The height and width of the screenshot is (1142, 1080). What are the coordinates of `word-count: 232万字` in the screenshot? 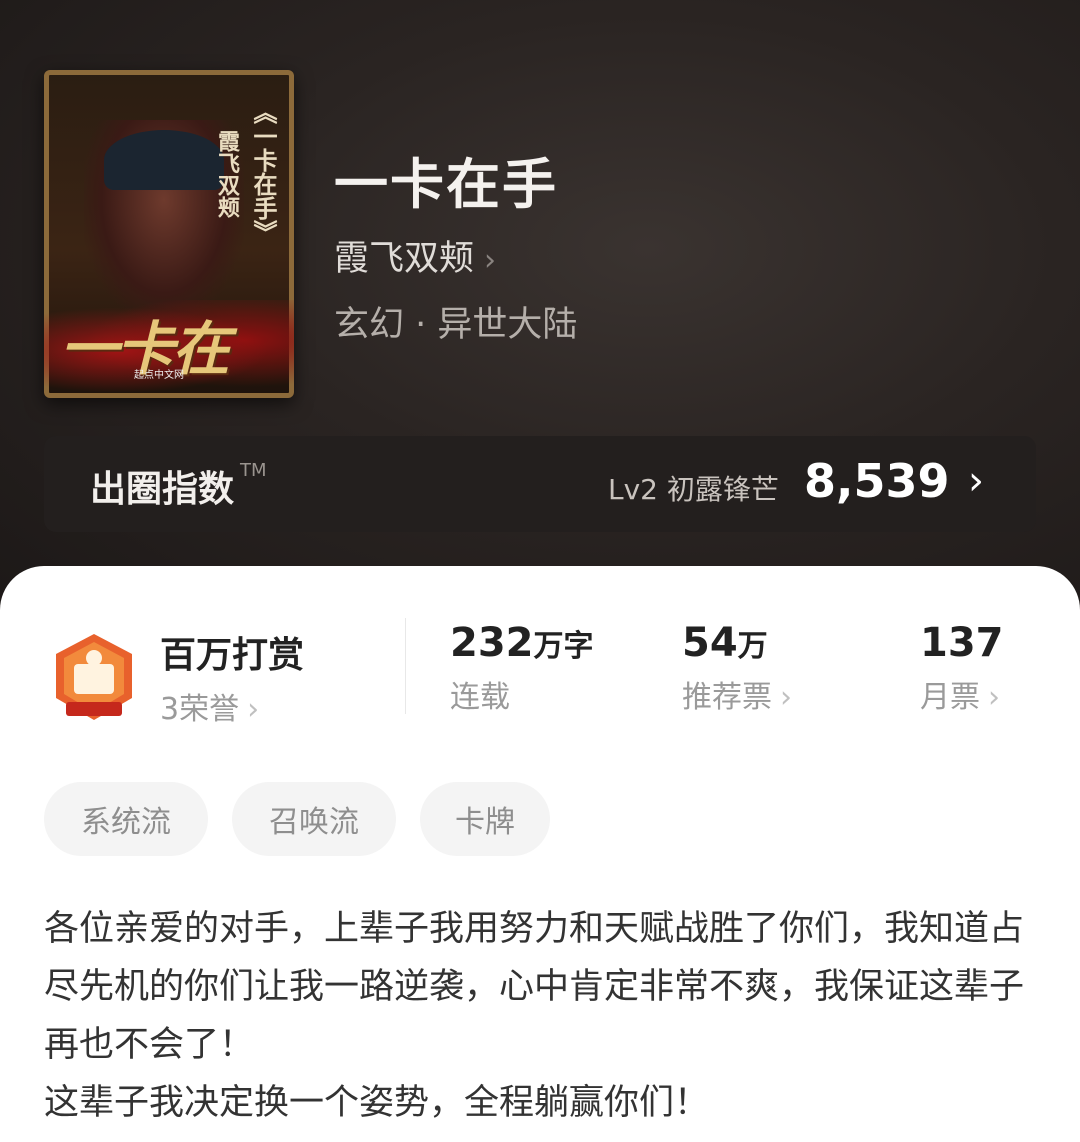 It's located at (522, 643).